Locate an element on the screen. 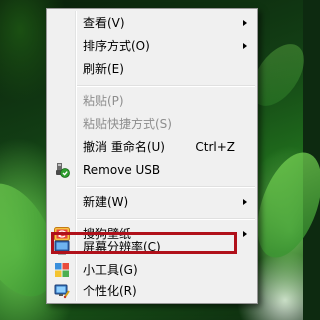  menu-item-label: 撤消 重命名(U) is located at coordinates (124, 147).